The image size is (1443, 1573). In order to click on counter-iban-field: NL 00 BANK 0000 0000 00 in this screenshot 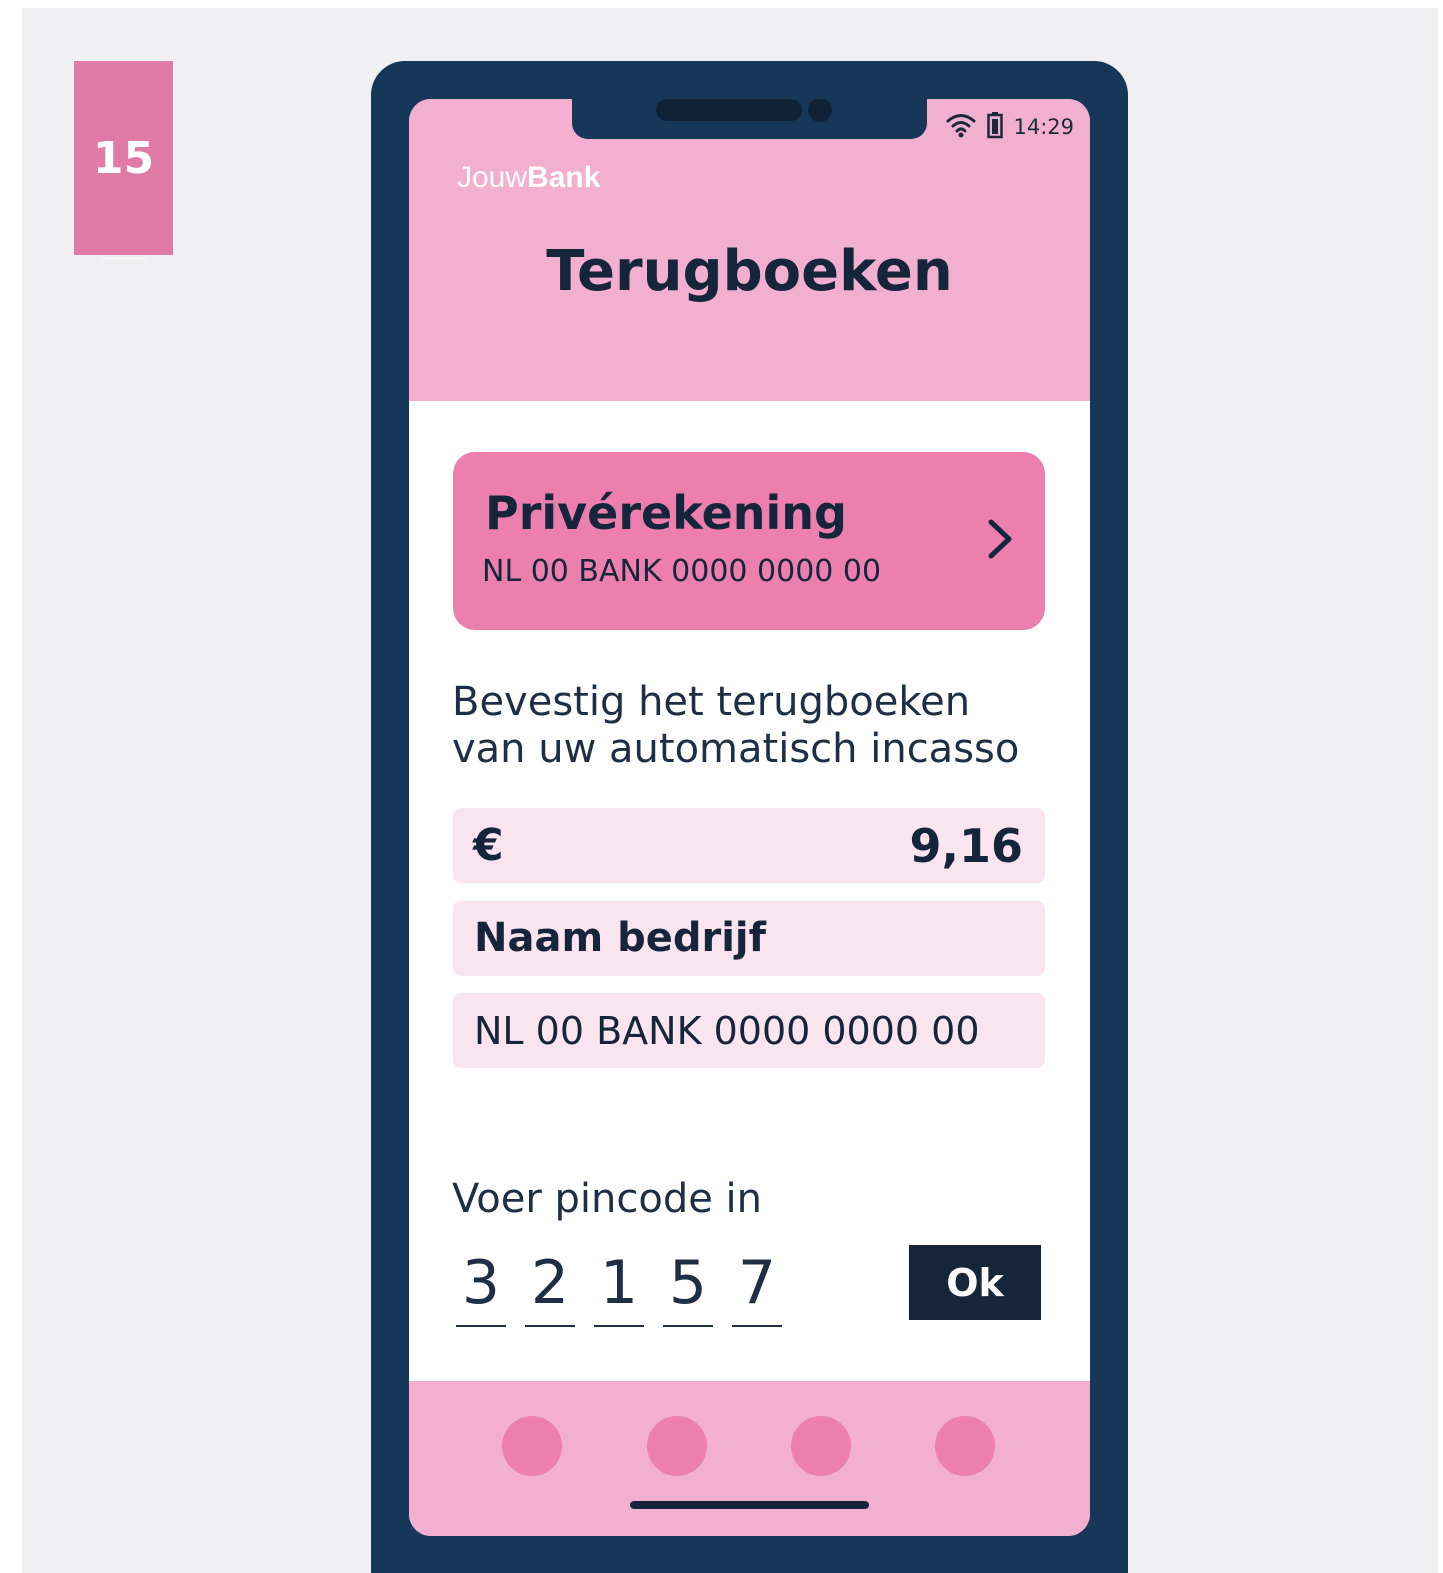, I will do `click(749, 1030)`.